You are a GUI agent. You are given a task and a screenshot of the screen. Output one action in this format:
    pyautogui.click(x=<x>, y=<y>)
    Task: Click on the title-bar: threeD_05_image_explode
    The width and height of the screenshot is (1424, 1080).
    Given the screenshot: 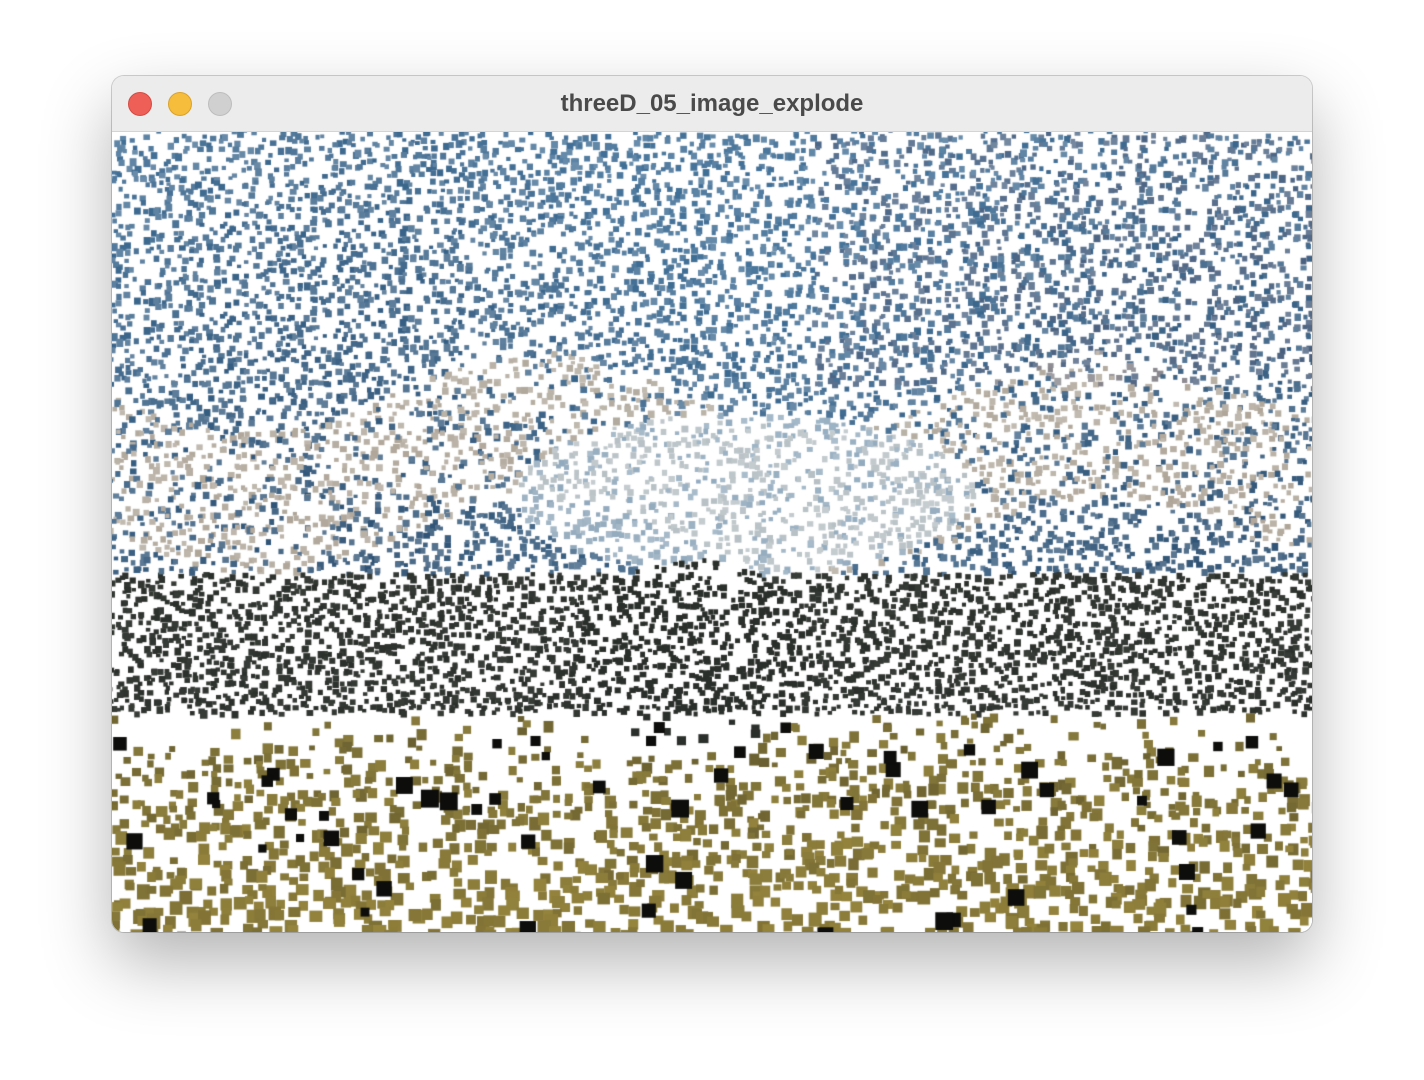 What is the action you would take?
    pyautogui.click(x=712, y=104)
    